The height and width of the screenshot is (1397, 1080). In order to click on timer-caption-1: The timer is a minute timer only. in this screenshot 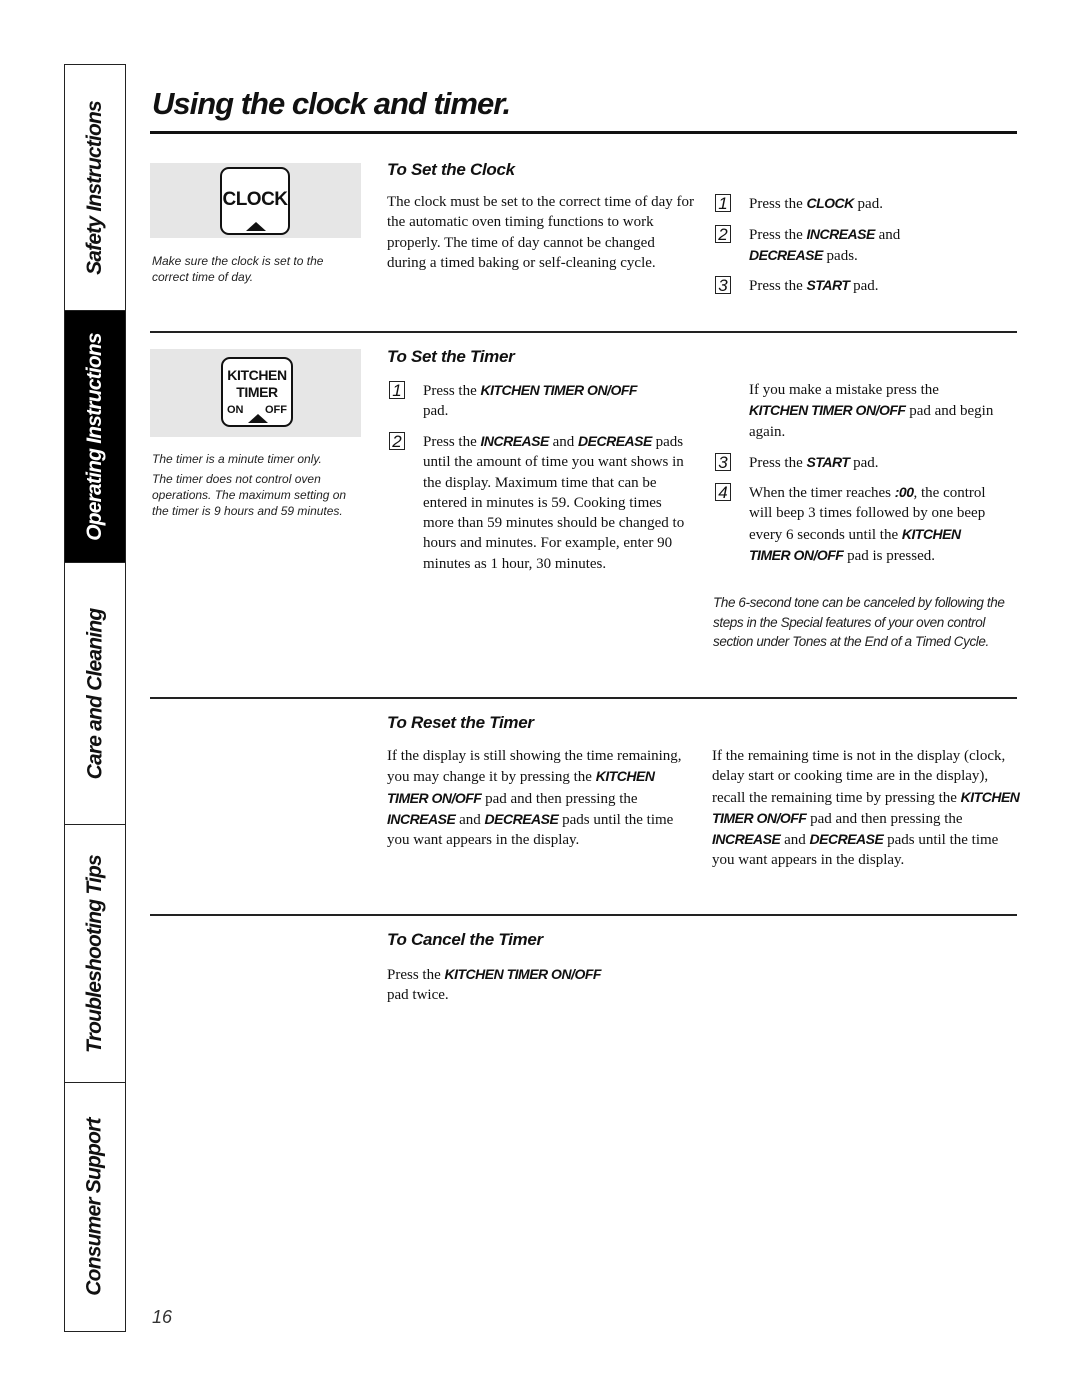, I will do `click(237, 459)`.